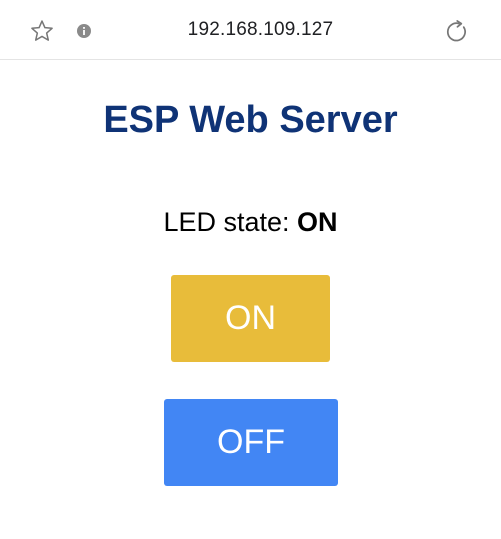  I want to click on browser-address-bar: 192.168.109.127, so click(250, 30).